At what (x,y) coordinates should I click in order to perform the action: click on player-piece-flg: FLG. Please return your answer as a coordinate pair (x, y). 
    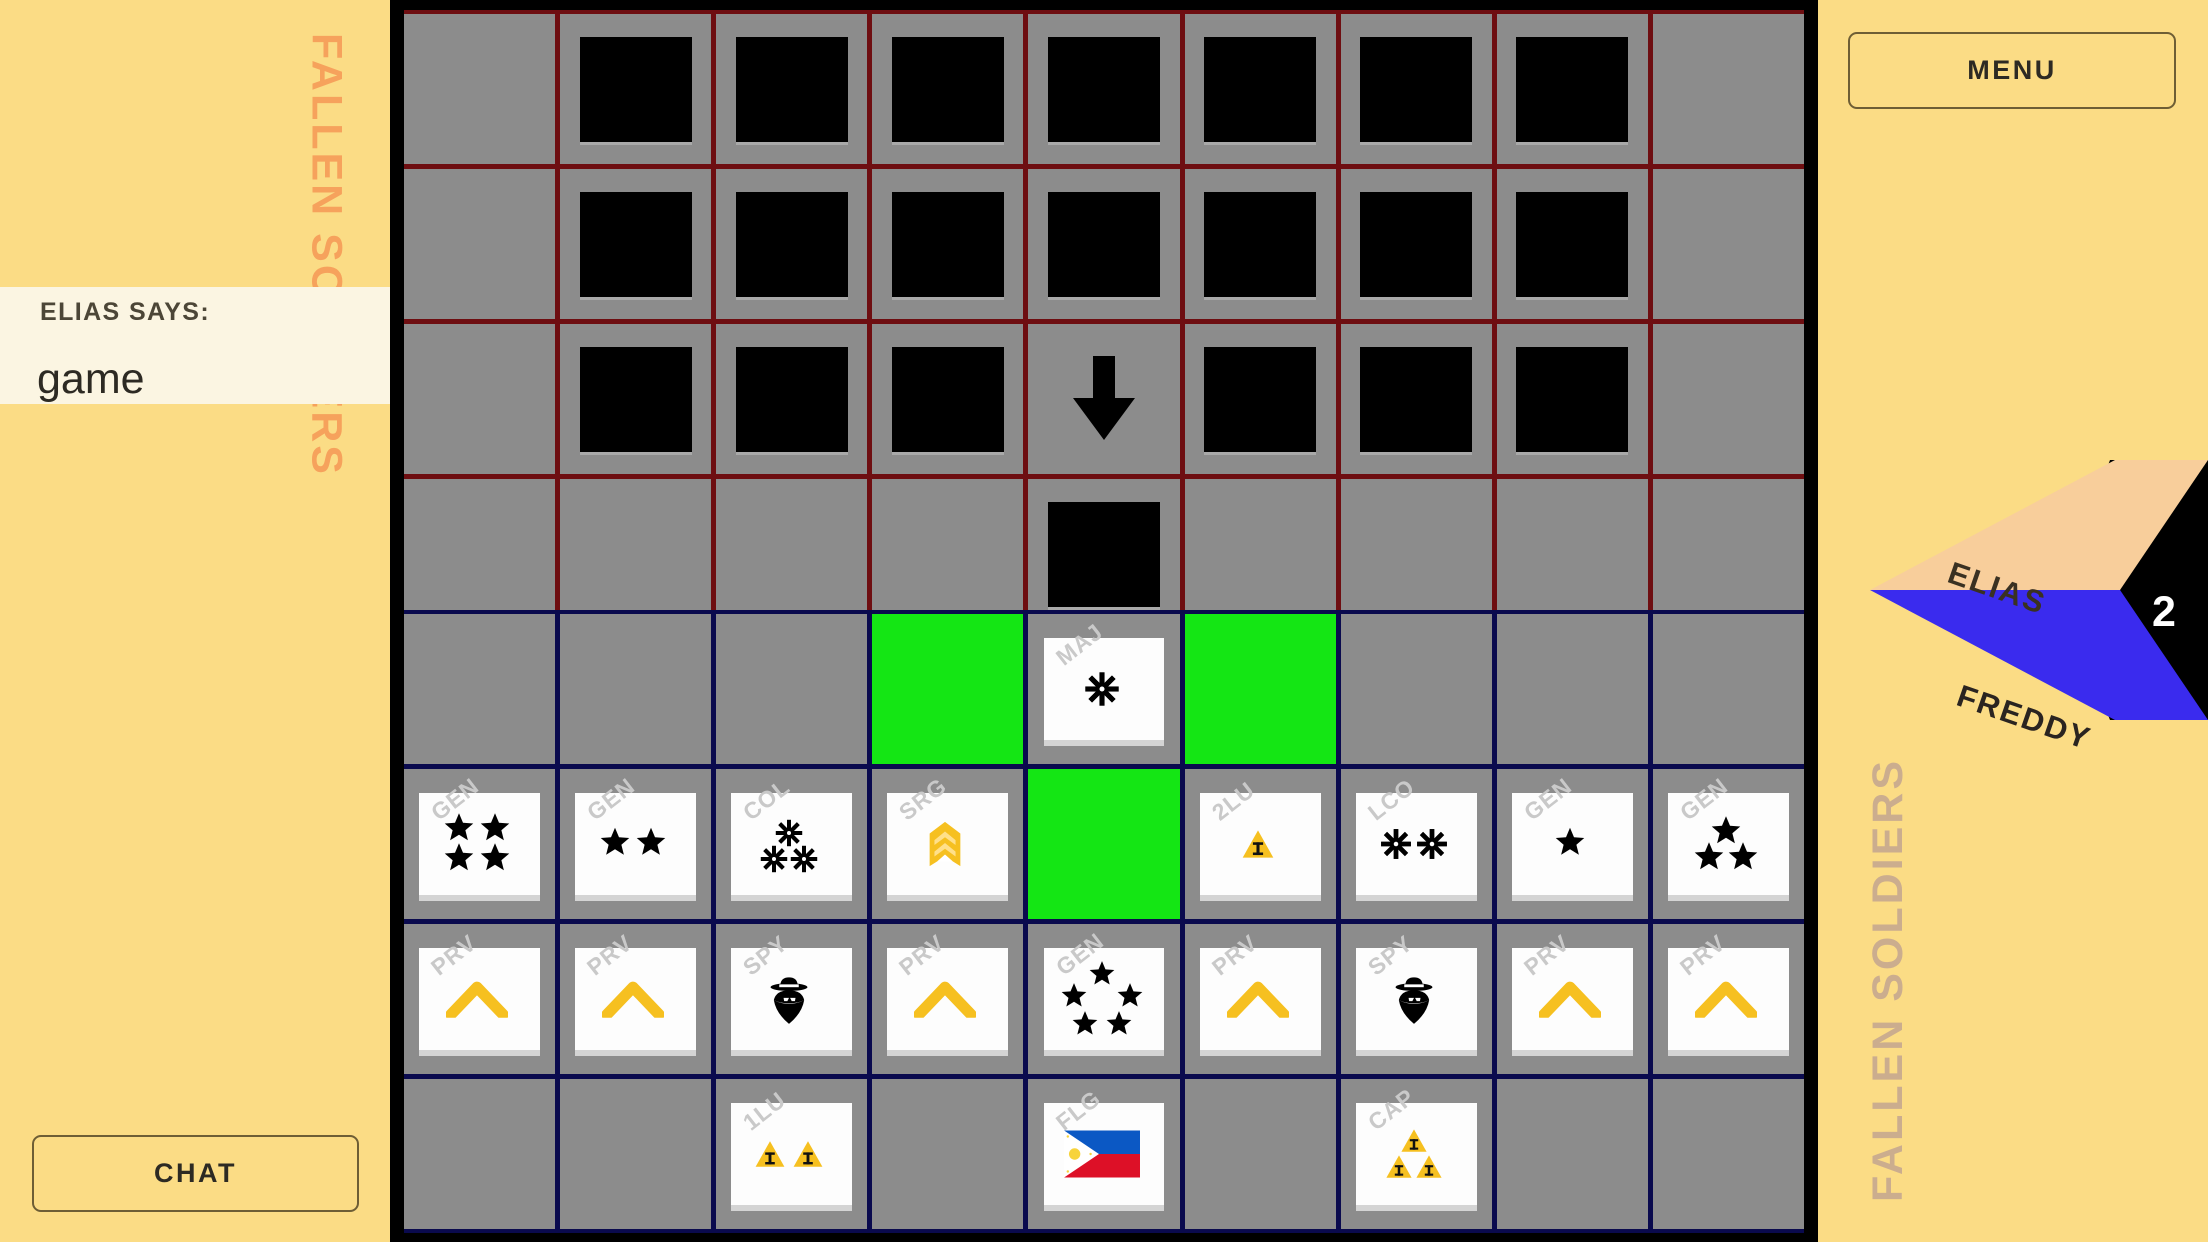
    Looking at the image, I should click on (1104, 1154).